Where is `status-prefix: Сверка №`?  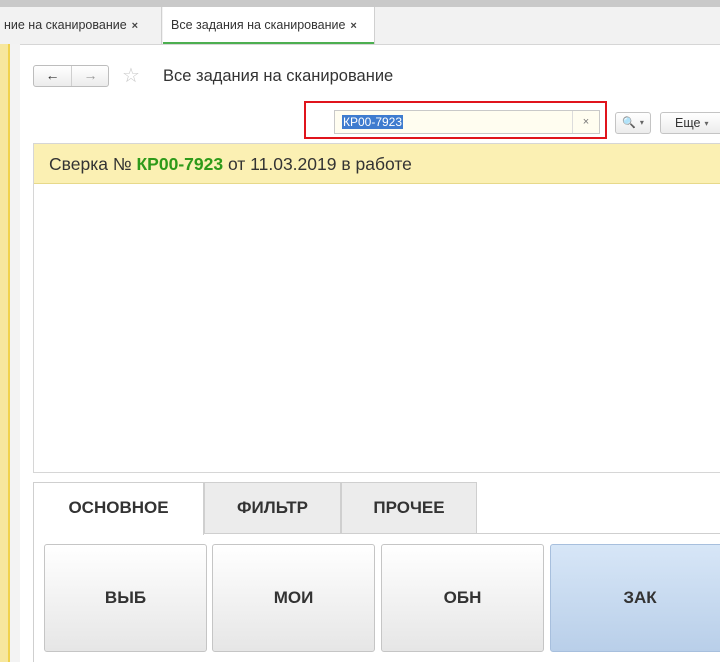
status-prefix: Сверка № is located at coordinates (90, 164).